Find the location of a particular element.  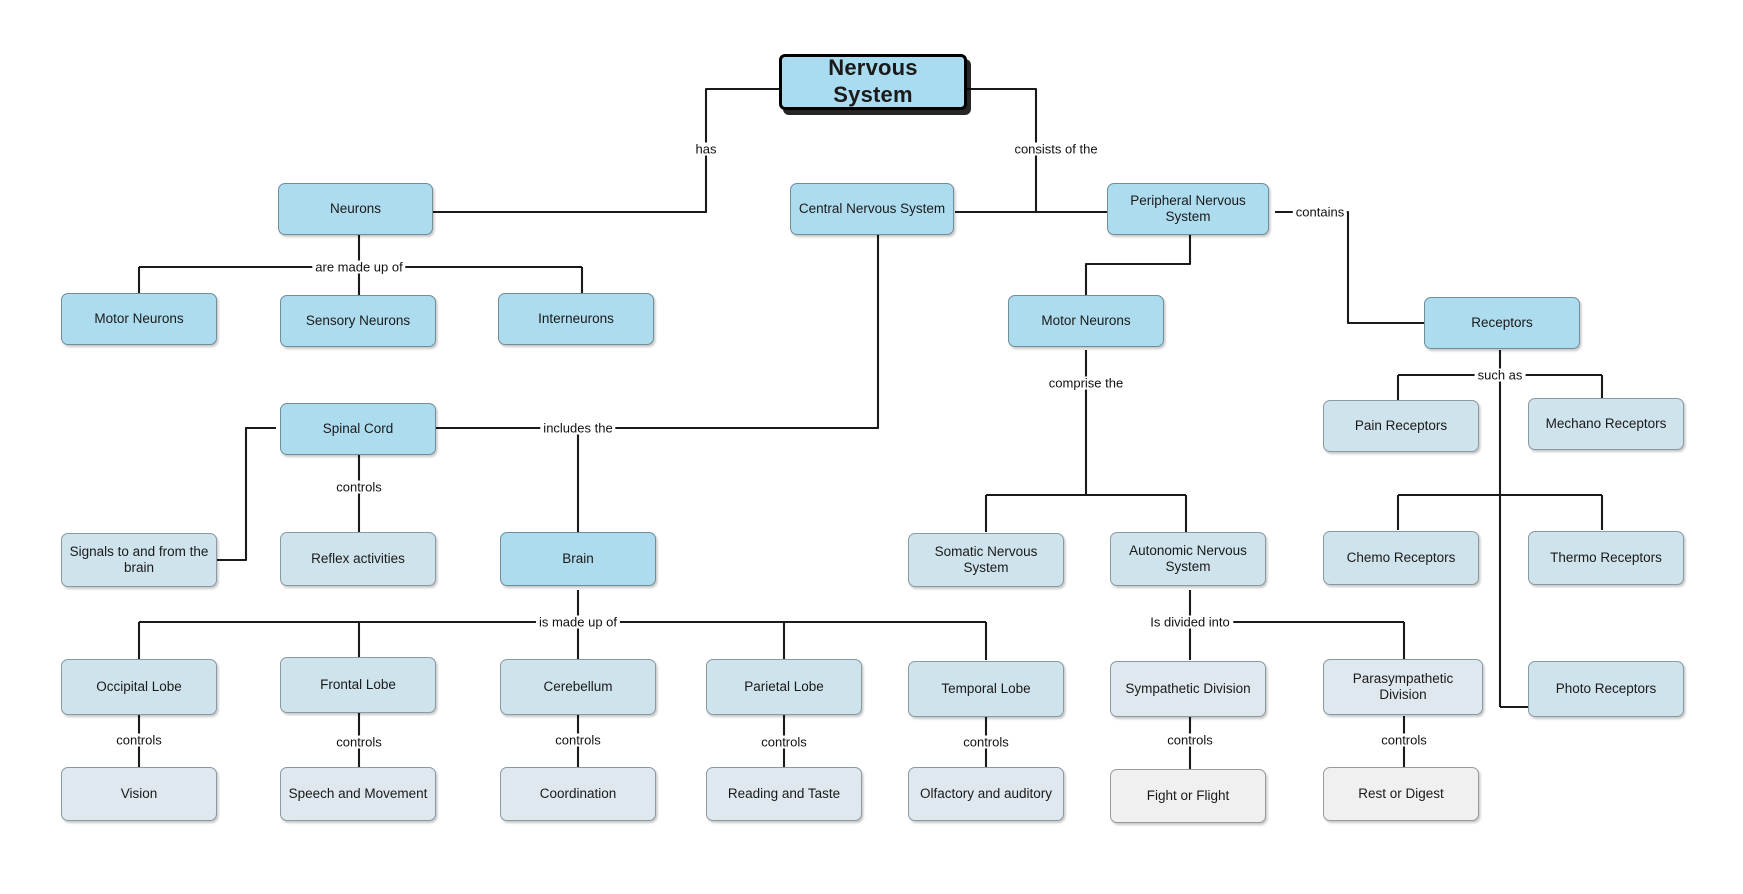

node-reflex-activities: Reflex activities is located at coordinates (358, 559).